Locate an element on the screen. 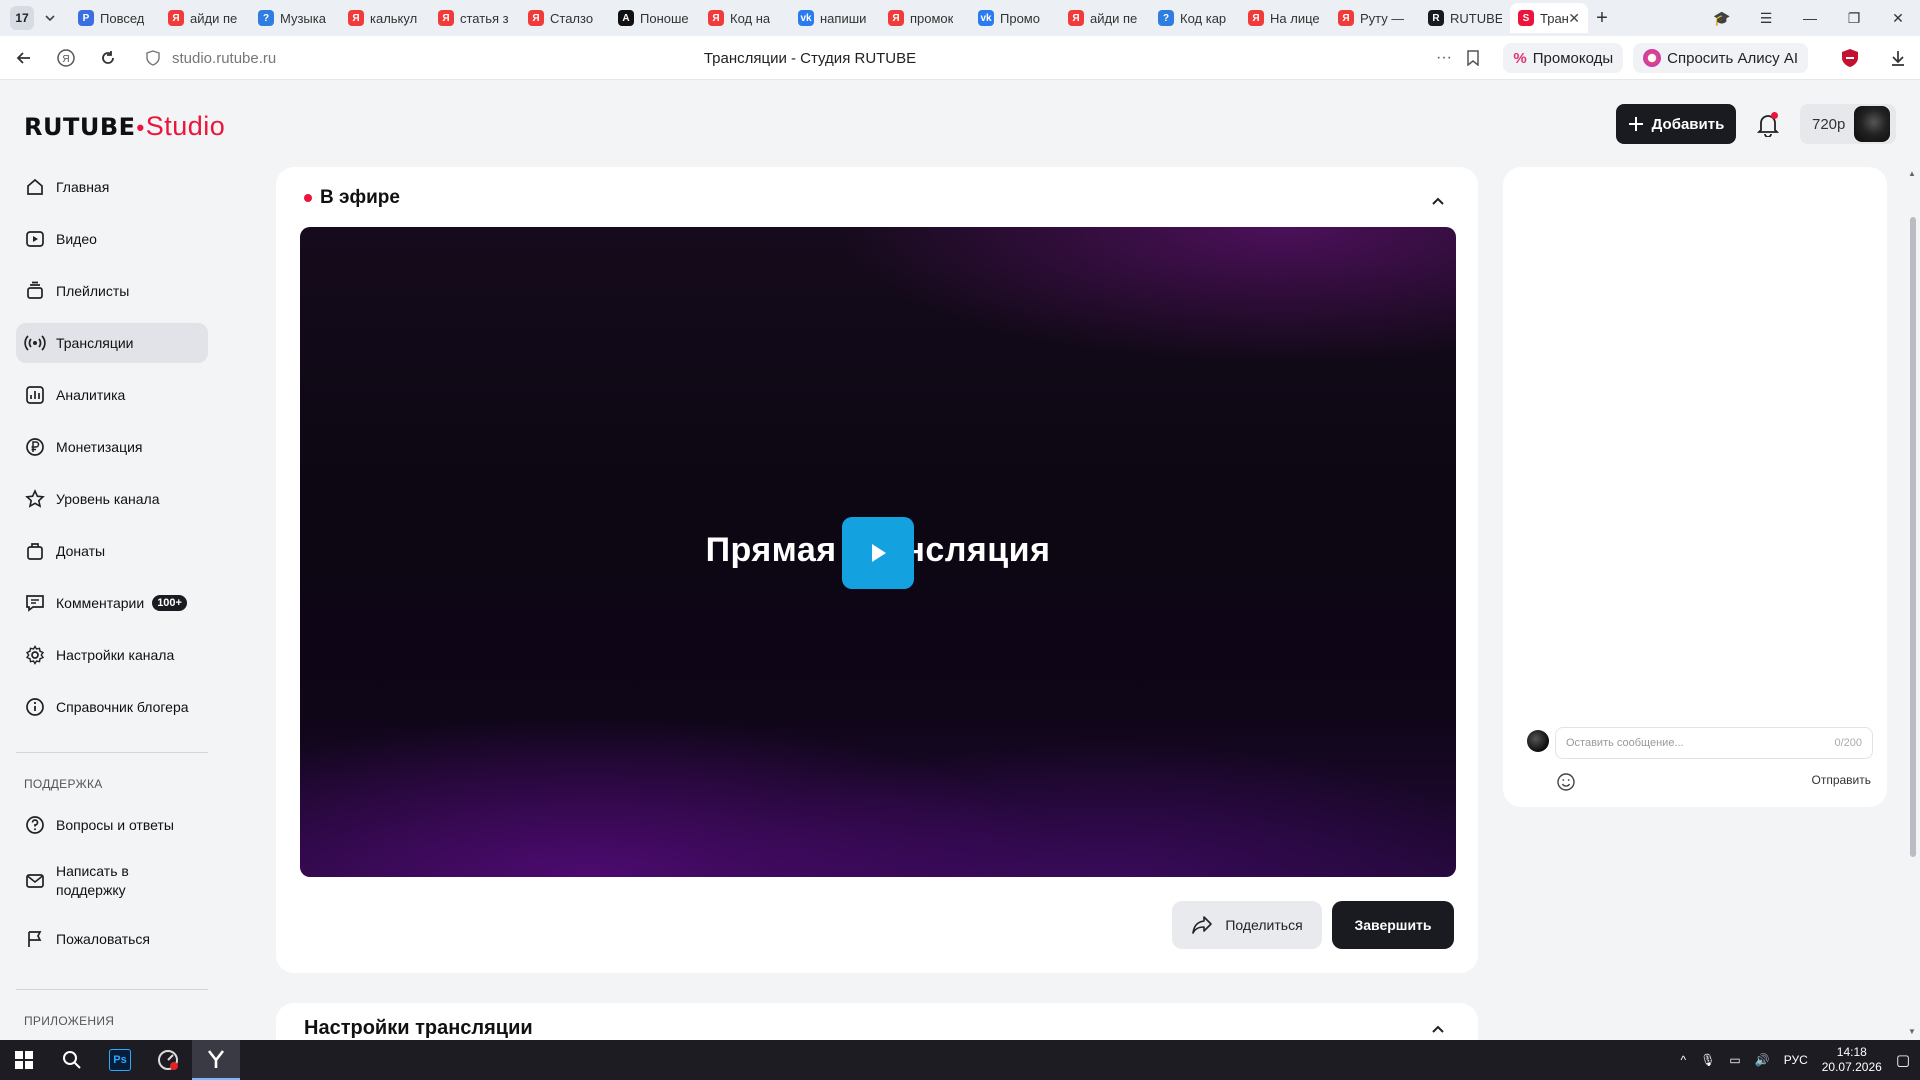 This screenshot has width=1920, height=1080. language-indicator: РУС is located at coordinates (1796, 1060).